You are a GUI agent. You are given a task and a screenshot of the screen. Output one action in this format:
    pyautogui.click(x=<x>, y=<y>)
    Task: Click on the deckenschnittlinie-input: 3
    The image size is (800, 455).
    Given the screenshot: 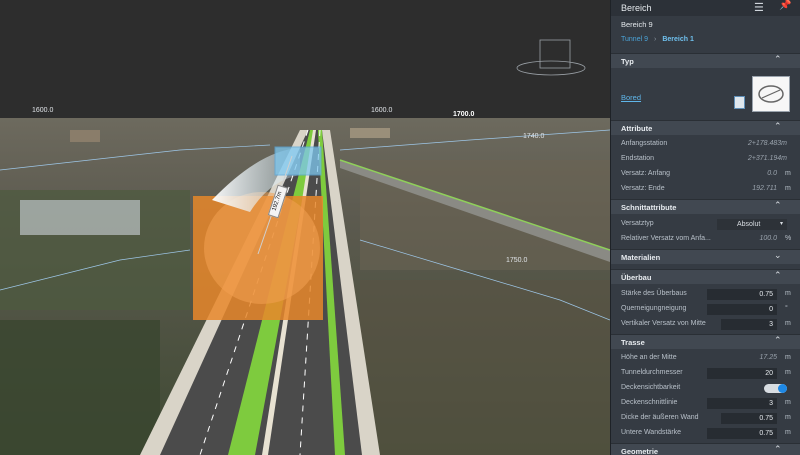 What is the action you would take?
    pyautogui.click(x=742, y=403)
    